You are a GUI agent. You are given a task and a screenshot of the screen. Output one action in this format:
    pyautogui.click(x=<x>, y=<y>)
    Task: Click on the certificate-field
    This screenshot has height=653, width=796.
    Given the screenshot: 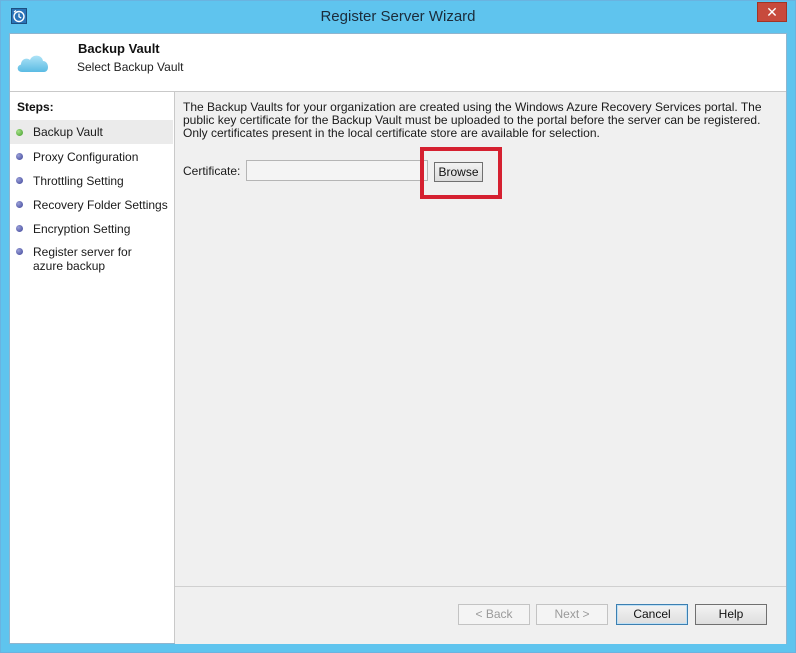 What is the action you would take?
    pyautogui.click(x=337, y=170)
    